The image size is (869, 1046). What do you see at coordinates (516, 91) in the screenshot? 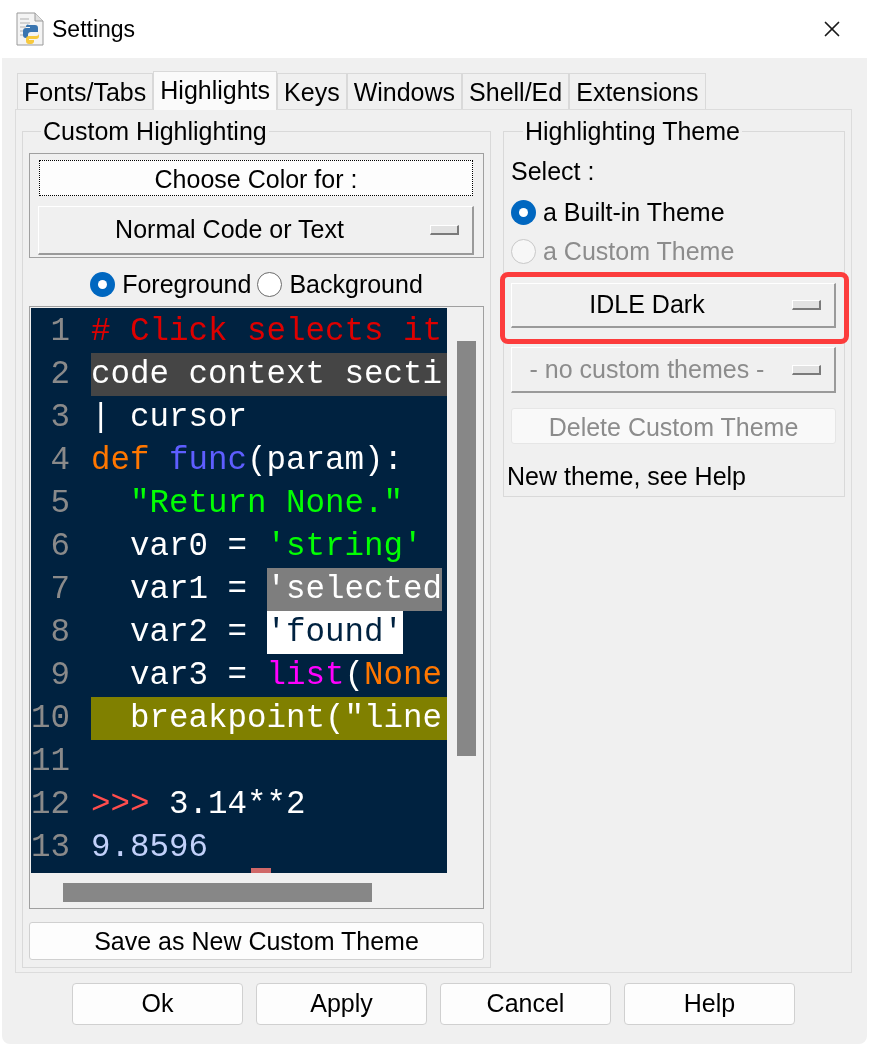
I see `tab: Shell/Ed` at bounding box center [516, 91].